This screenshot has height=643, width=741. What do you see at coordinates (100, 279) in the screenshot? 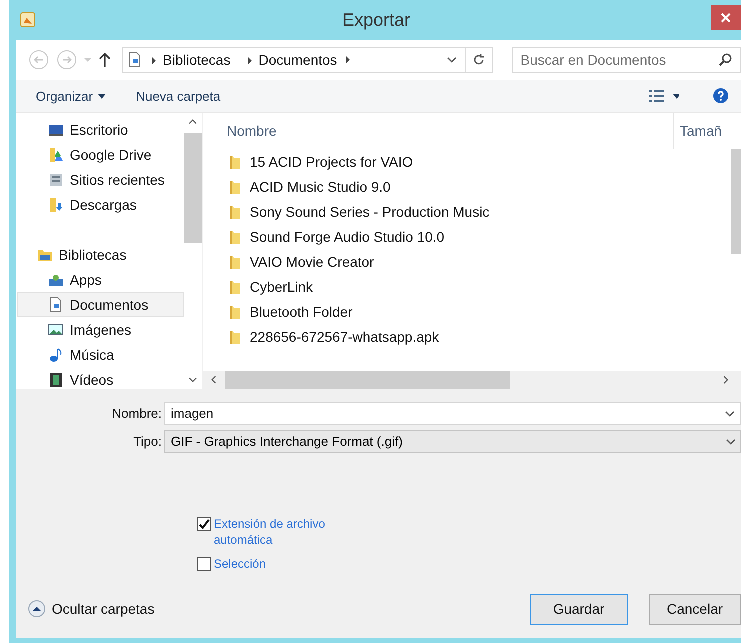
I see `sidebar-item: Apps` at bounding box center [100, 279].